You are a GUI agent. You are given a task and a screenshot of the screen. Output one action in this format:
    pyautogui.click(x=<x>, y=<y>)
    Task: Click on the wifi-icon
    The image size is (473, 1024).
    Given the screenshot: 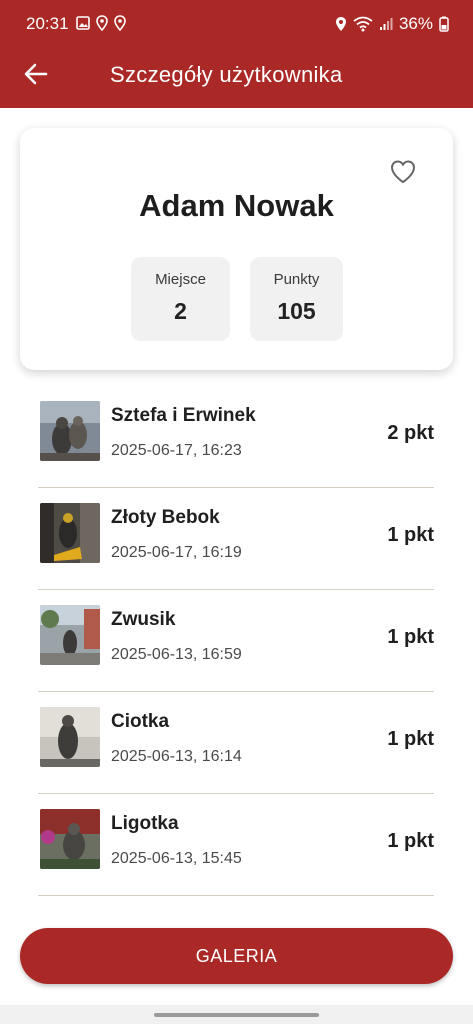 What is the action you would take?
    pyautogui.click(x=363, y=24)
    